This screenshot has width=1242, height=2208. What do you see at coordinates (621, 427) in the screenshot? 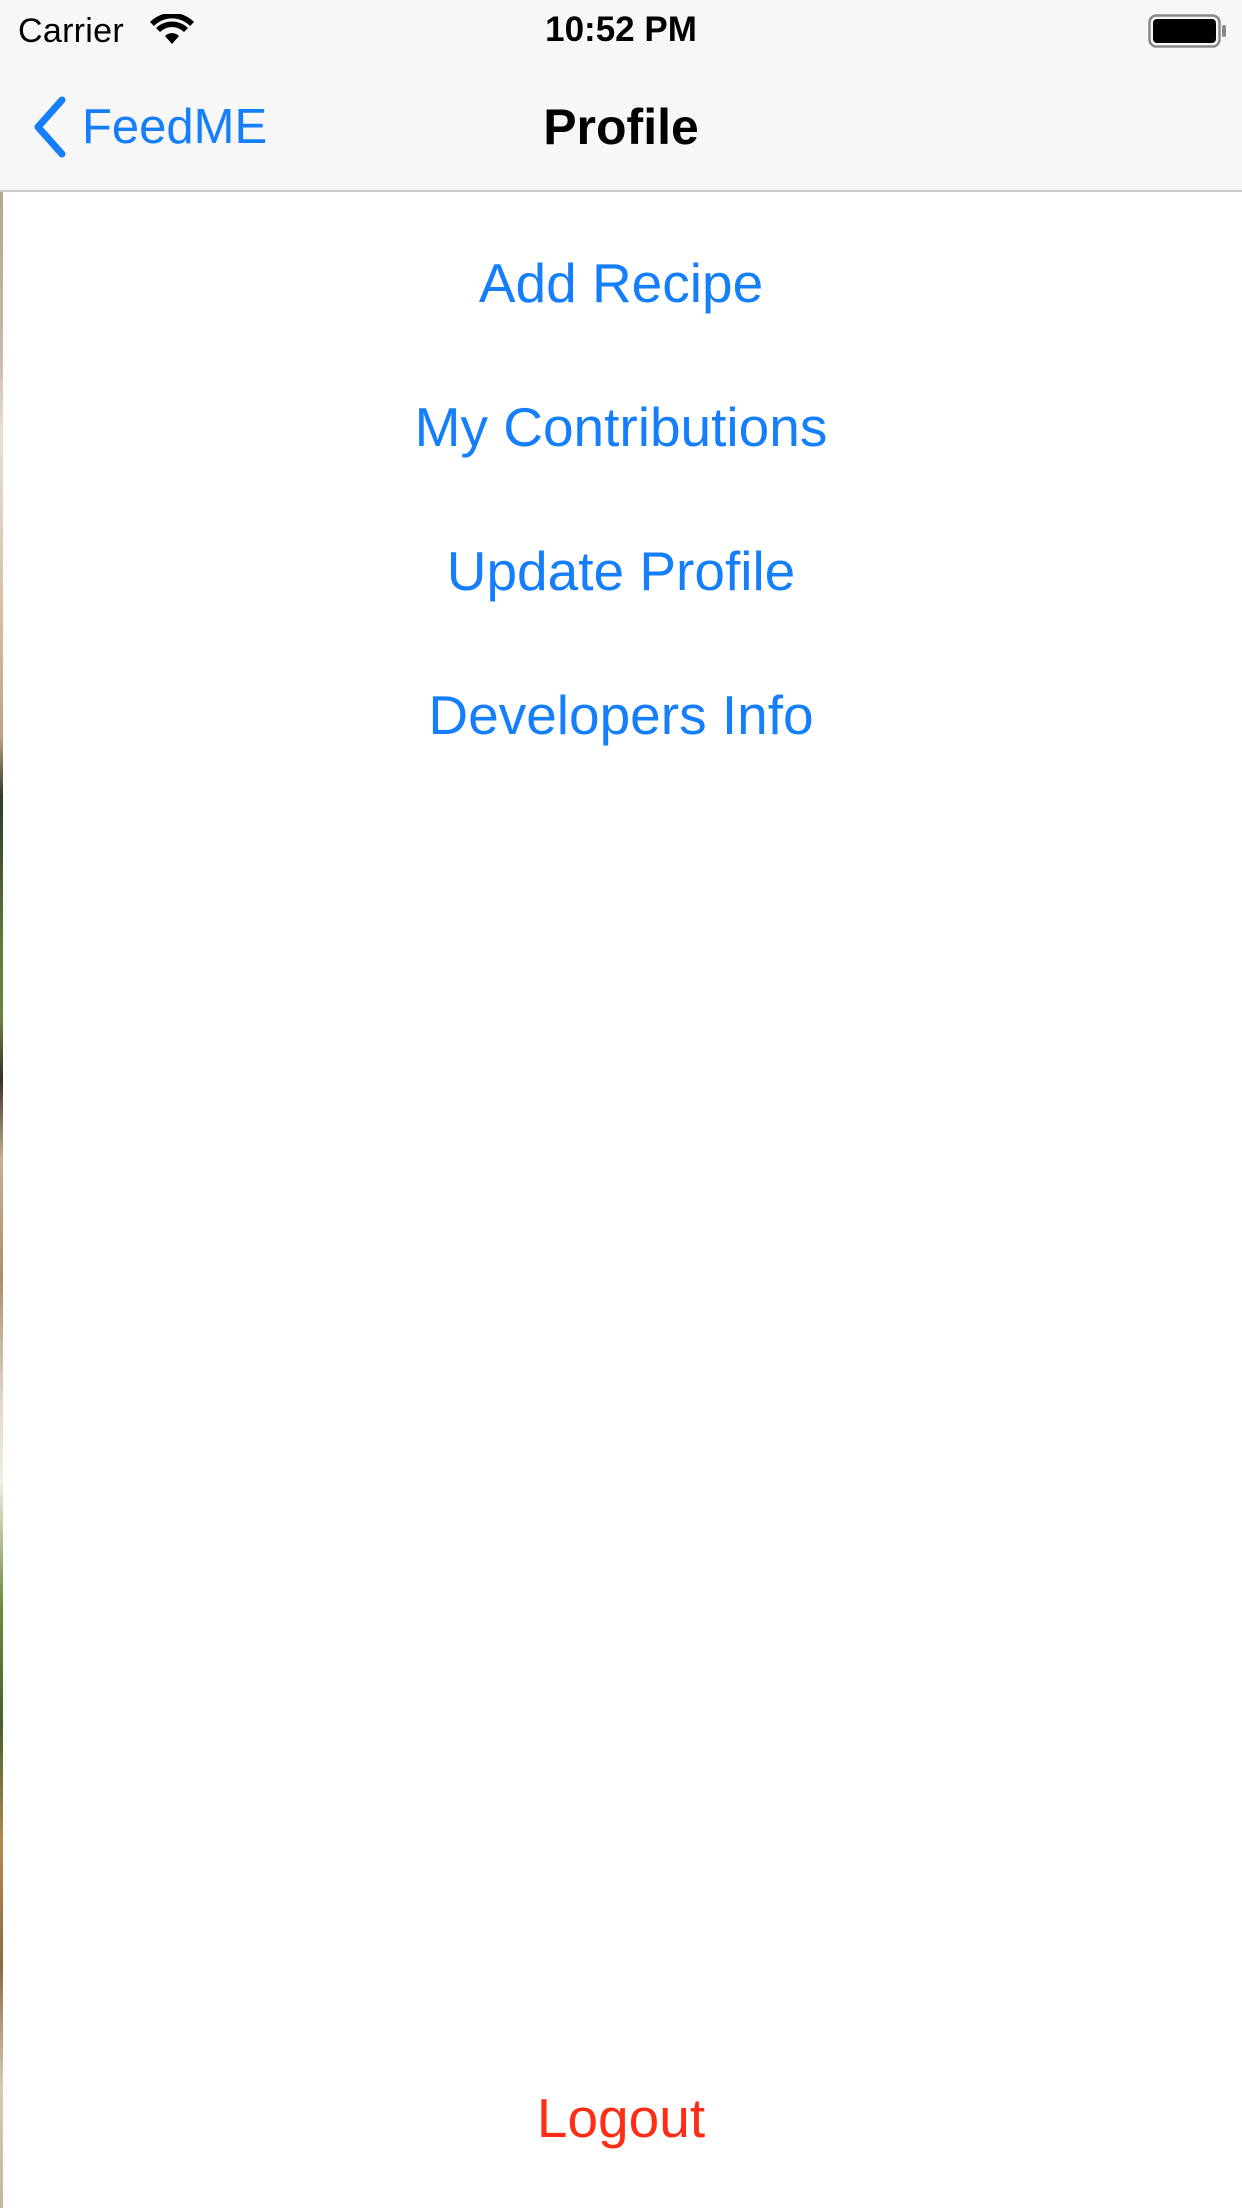
I see `my-contributions-button: My Contributions` at bounding box center [621, 427].